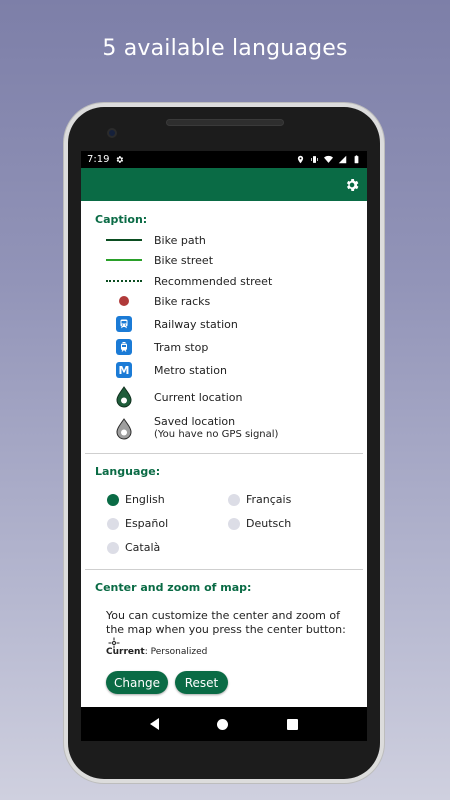 This screenshot has width=450, height=800. I want to click on language-option-english: English, so click(136, 499).